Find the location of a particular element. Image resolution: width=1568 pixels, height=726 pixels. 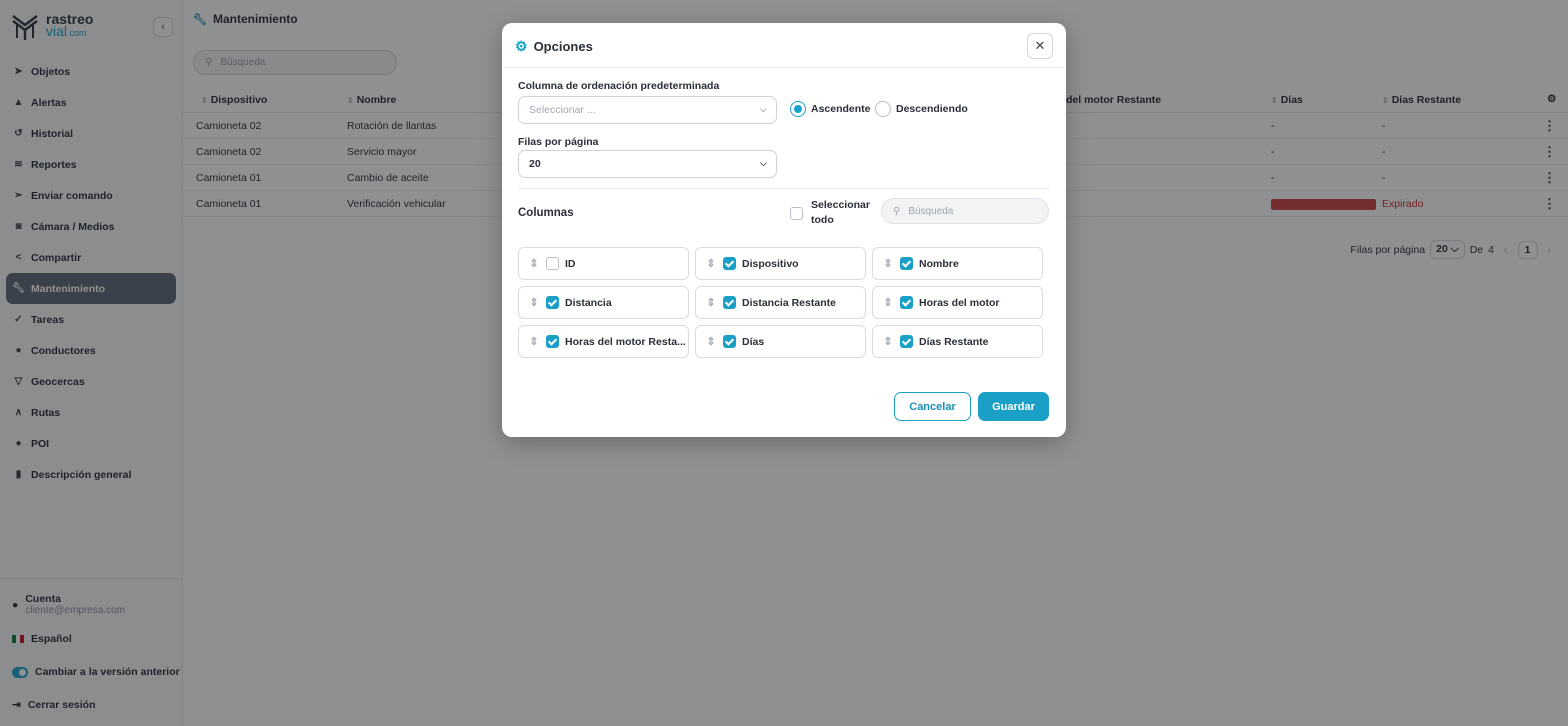

search-icon: ⚲ is located at coordinates (897, 211).